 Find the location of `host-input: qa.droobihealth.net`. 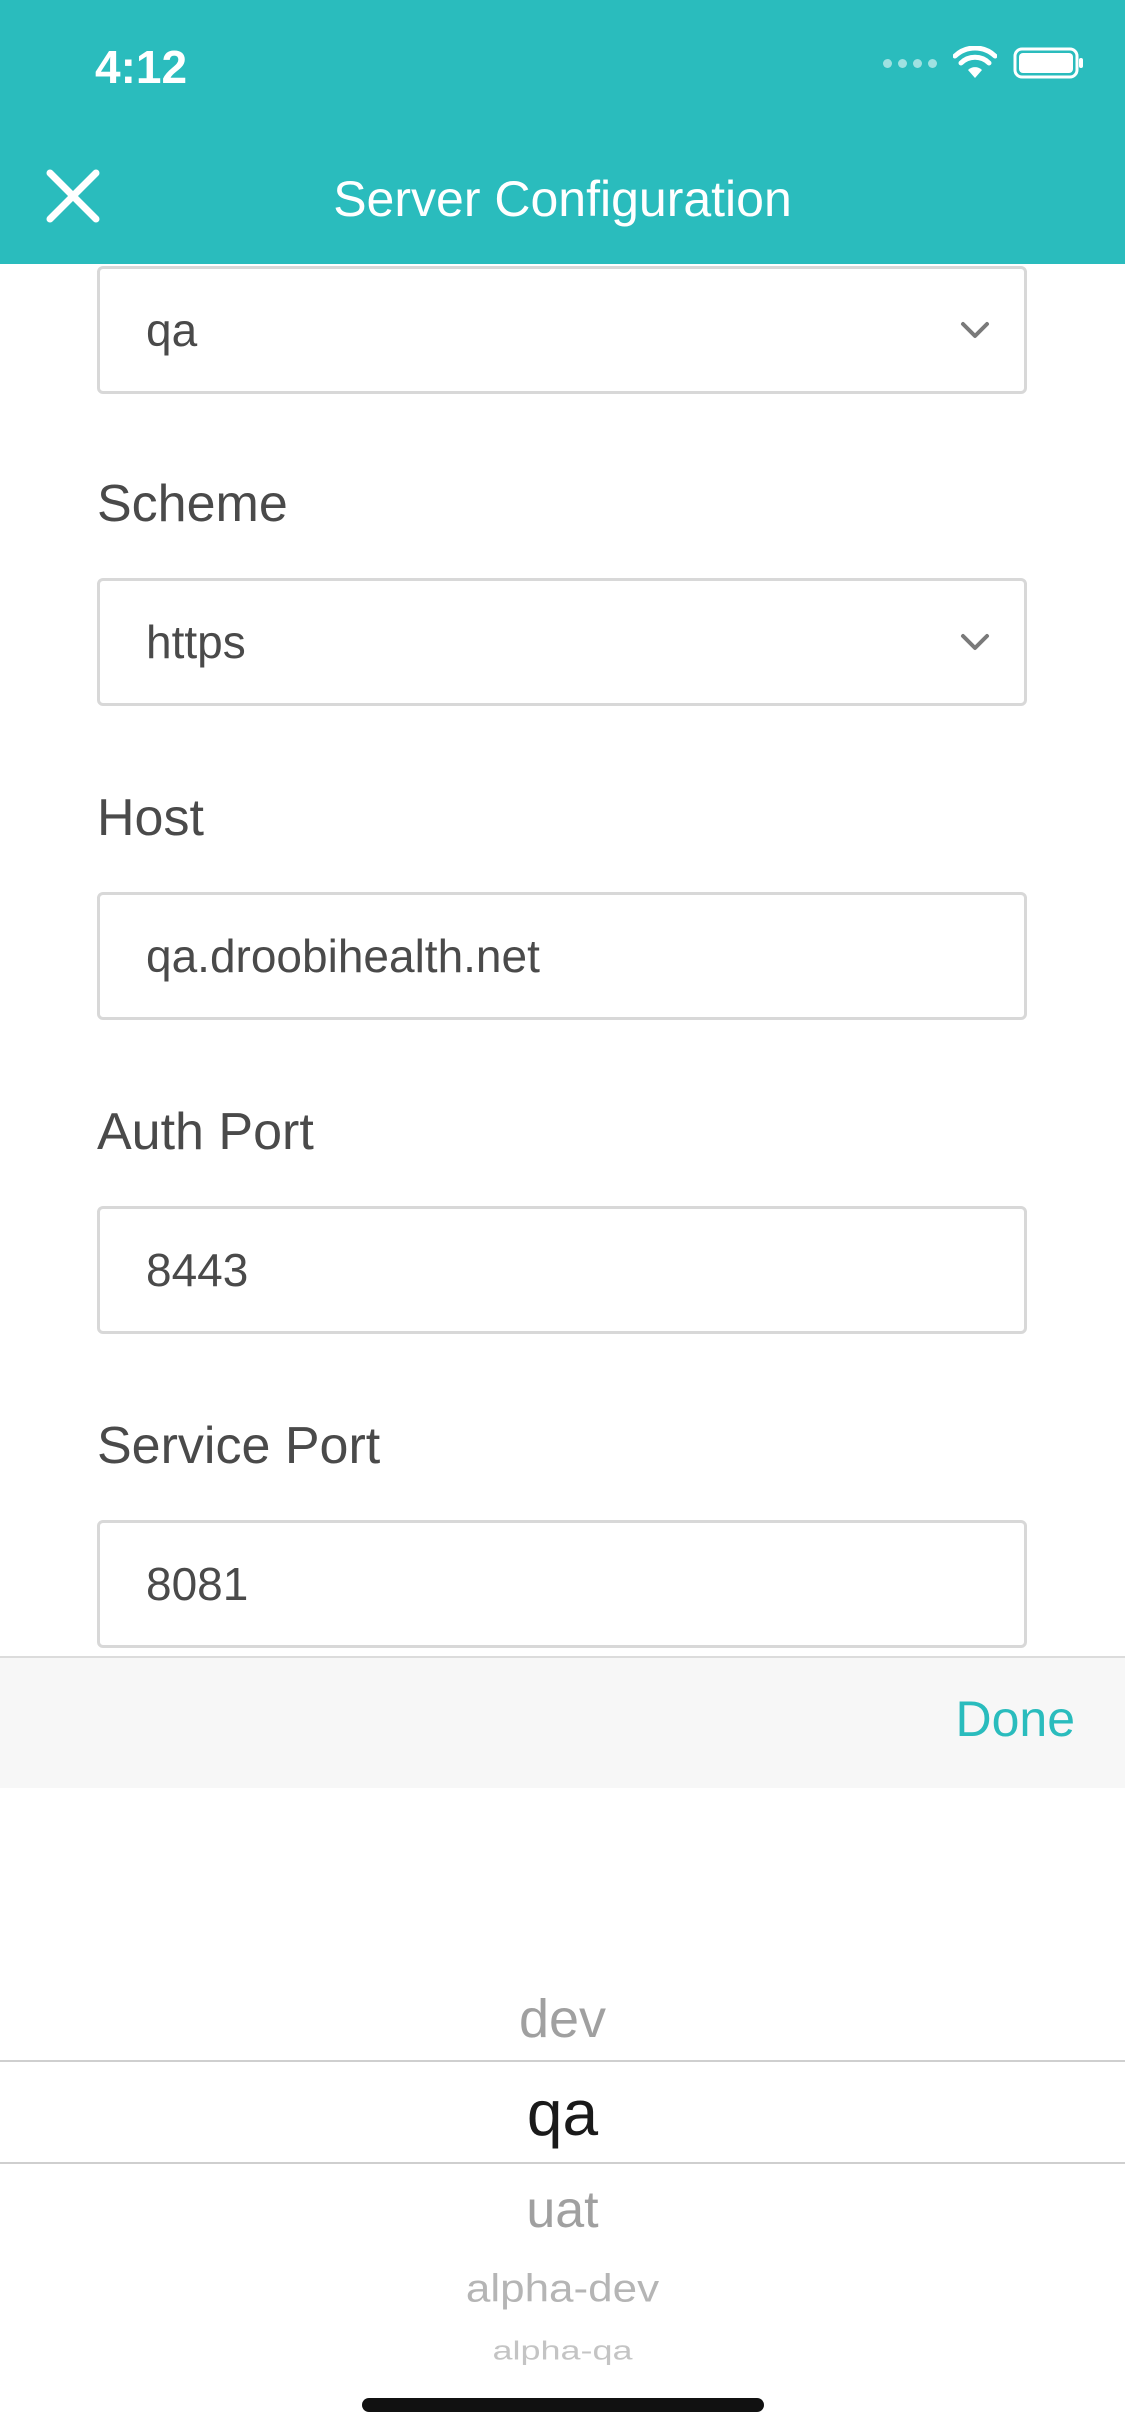

host-input: qa.droobihealth.net is located at coordinates (562, 956).